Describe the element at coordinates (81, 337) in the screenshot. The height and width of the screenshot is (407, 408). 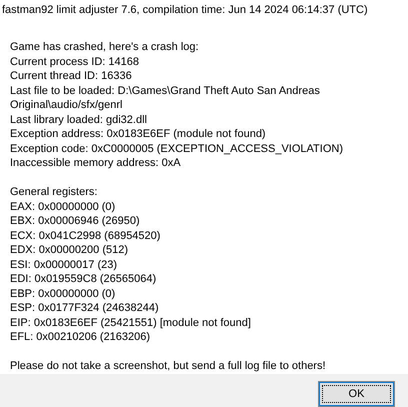
I see `register-line: EFL: 0x00210206 (2163206)` at that location.